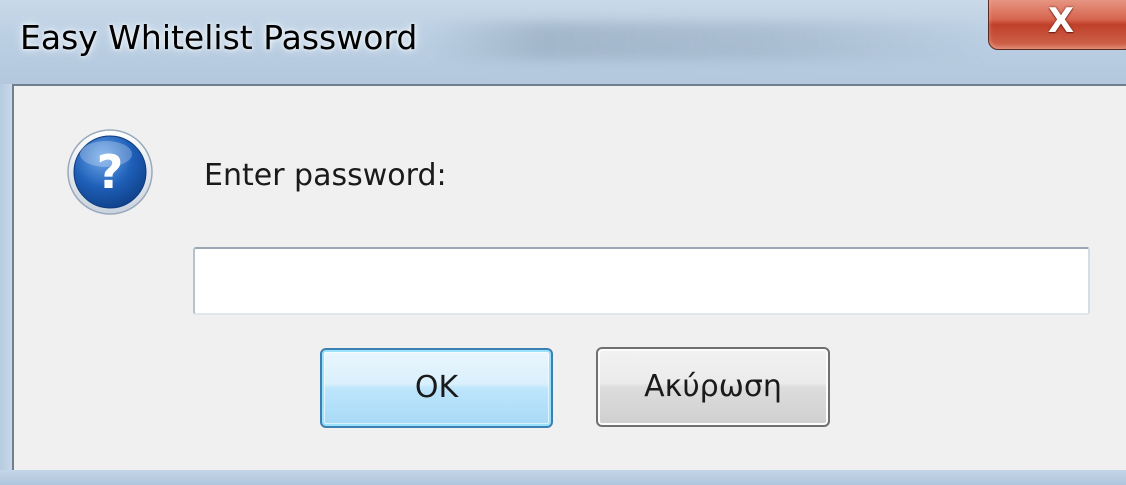  What do you see at coordinates (325, 175) in the screenshot?
I see `password-prompt-label: Enter password:` at bounding box center [325, 175].